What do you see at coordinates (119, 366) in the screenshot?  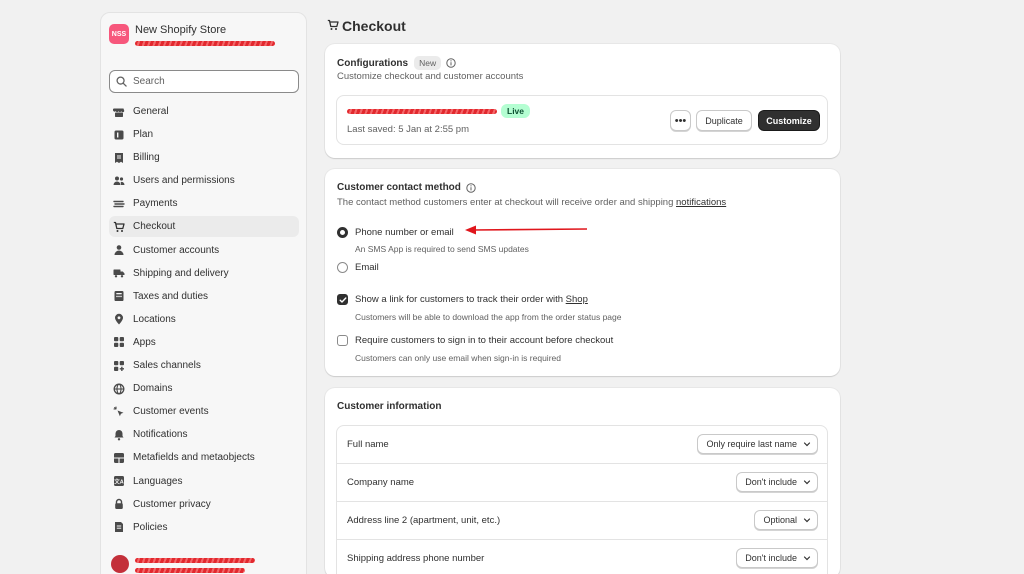 I see `channels-icon` at bounding box center [119, 366].